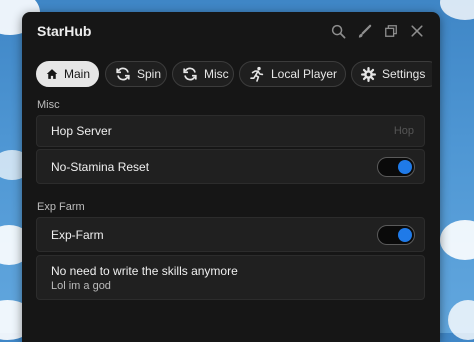  What do you see at coordinates (77, 74) in the screenshot?
I see `tab-main-label: Main` at bounding box center [77, 74].